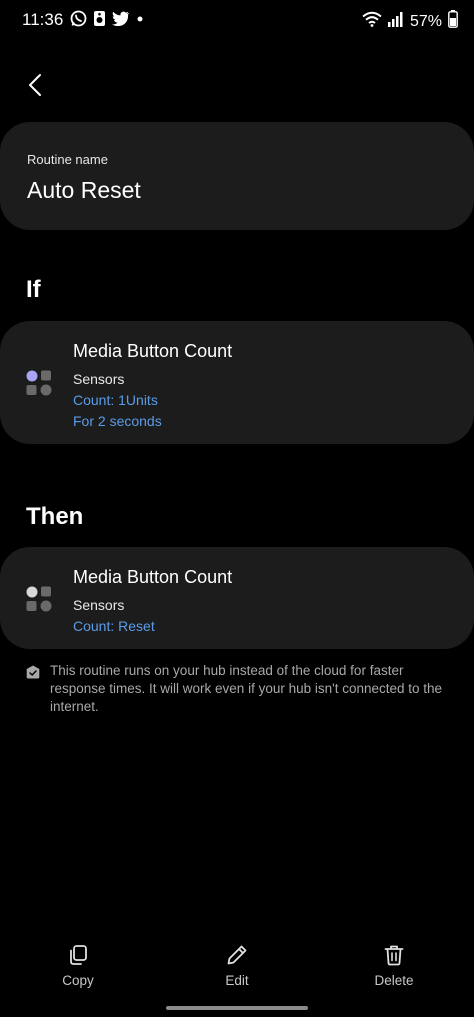 Image resolution: width=474 pixels, height=1017 pixels. I want to click on then-device-name: Media Button Count, so click(153, 577).